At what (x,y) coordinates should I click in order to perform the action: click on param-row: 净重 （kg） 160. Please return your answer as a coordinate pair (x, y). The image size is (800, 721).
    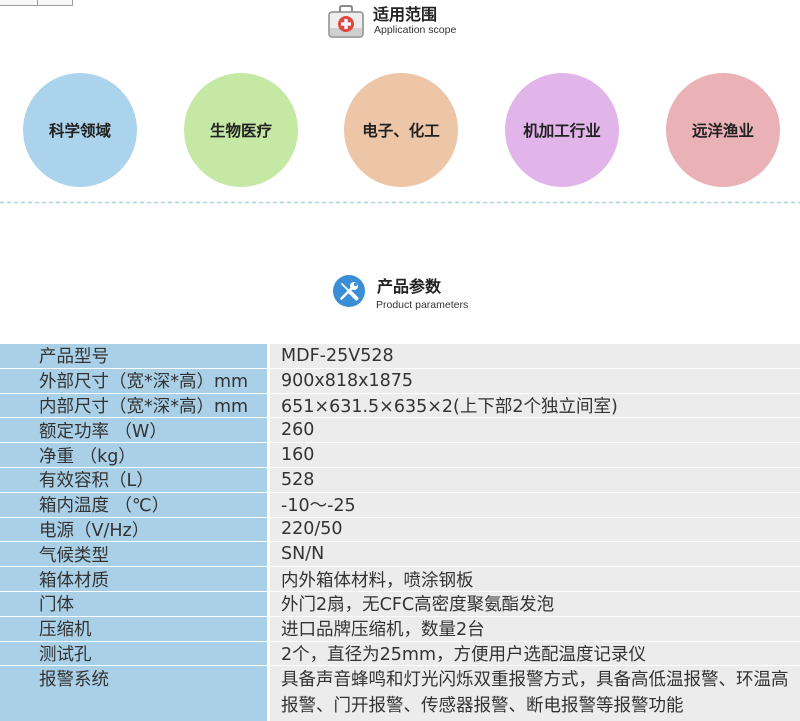
    Looking at the image, I should click on (400, 455).